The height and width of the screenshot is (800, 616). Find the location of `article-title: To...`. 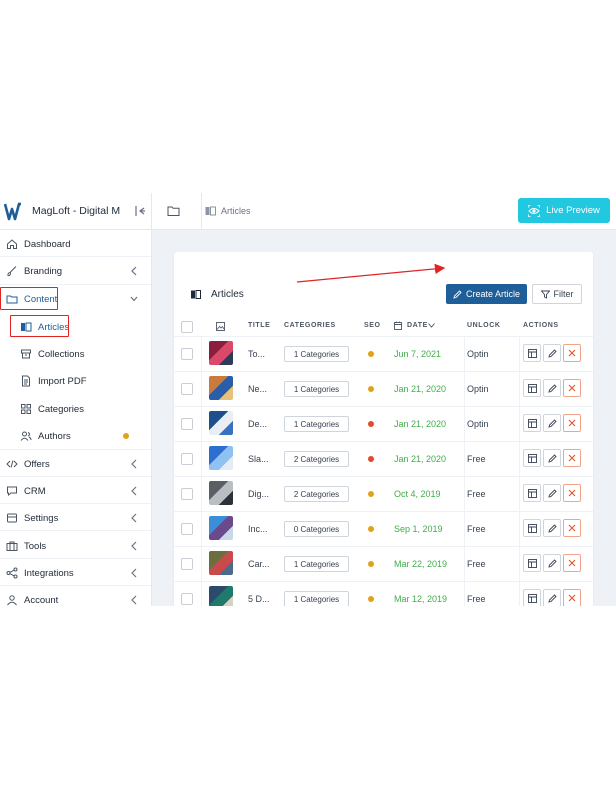

article-title: To... is located at coordinates (256, 354).